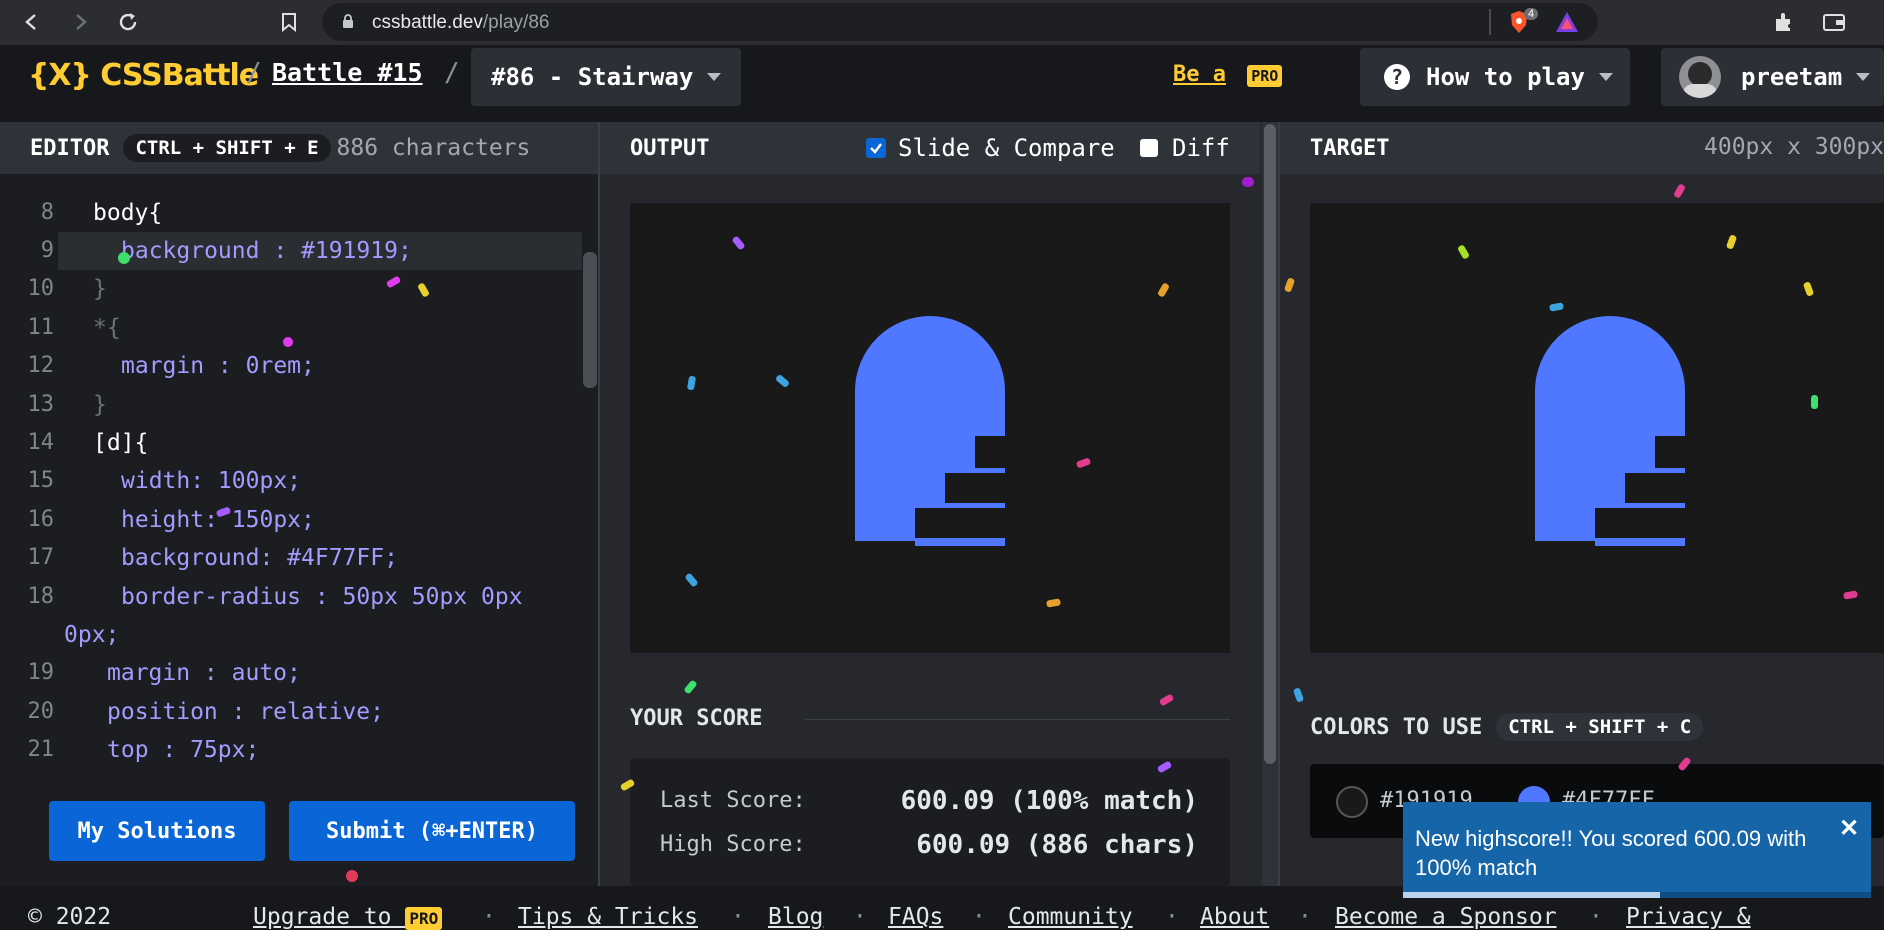 This screenshot has height=930, width=1884. Describe the element at coordinates (245, 712) in the screenshot. I see `code-line: position : relative;` at that location.